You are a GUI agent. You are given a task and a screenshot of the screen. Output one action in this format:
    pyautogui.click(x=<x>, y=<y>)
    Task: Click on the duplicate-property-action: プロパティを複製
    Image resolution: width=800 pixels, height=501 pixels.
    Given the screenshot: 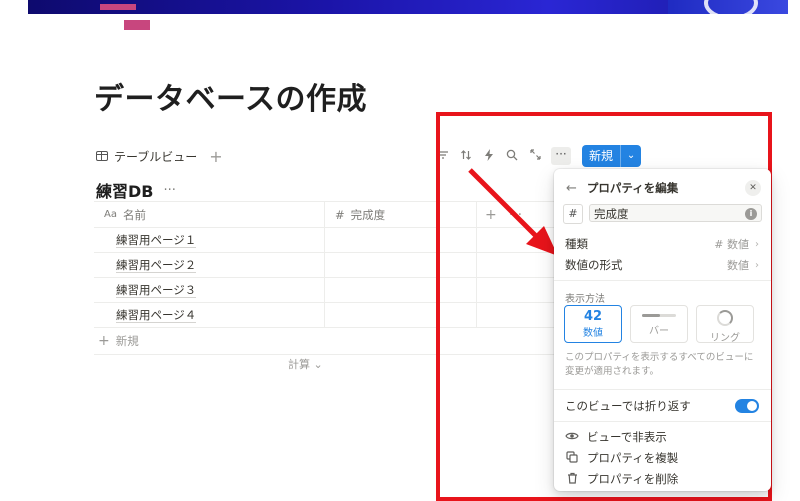 What is the action you would take?
    pyautogui.click(x=621, y=458)
    